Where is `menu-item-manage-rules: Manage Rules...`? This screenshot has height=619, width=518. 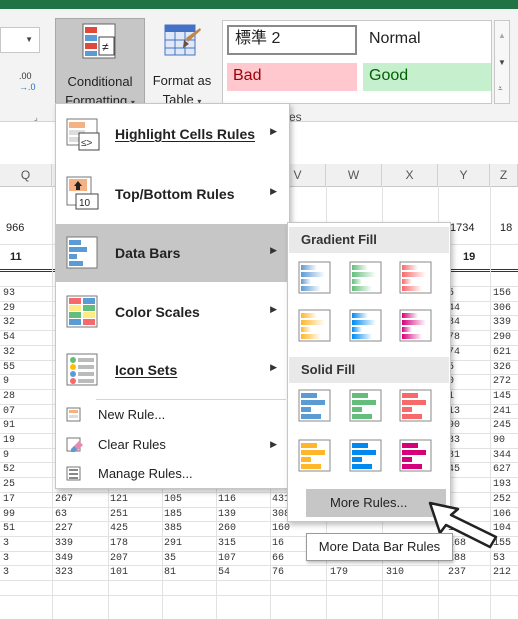
menu-item-manage-rules: Manage Rules... is located at coordinates (172, 474).